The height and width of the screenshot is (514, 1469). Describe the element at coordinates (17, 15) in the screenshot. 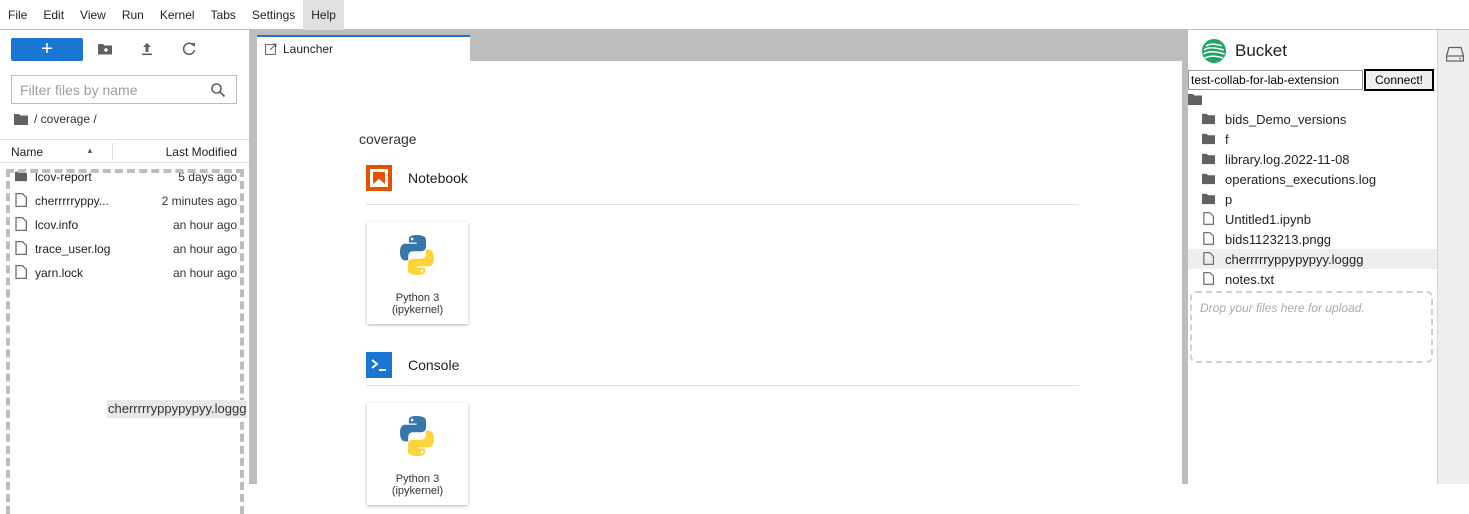

I see `menu-file: File` at that location.